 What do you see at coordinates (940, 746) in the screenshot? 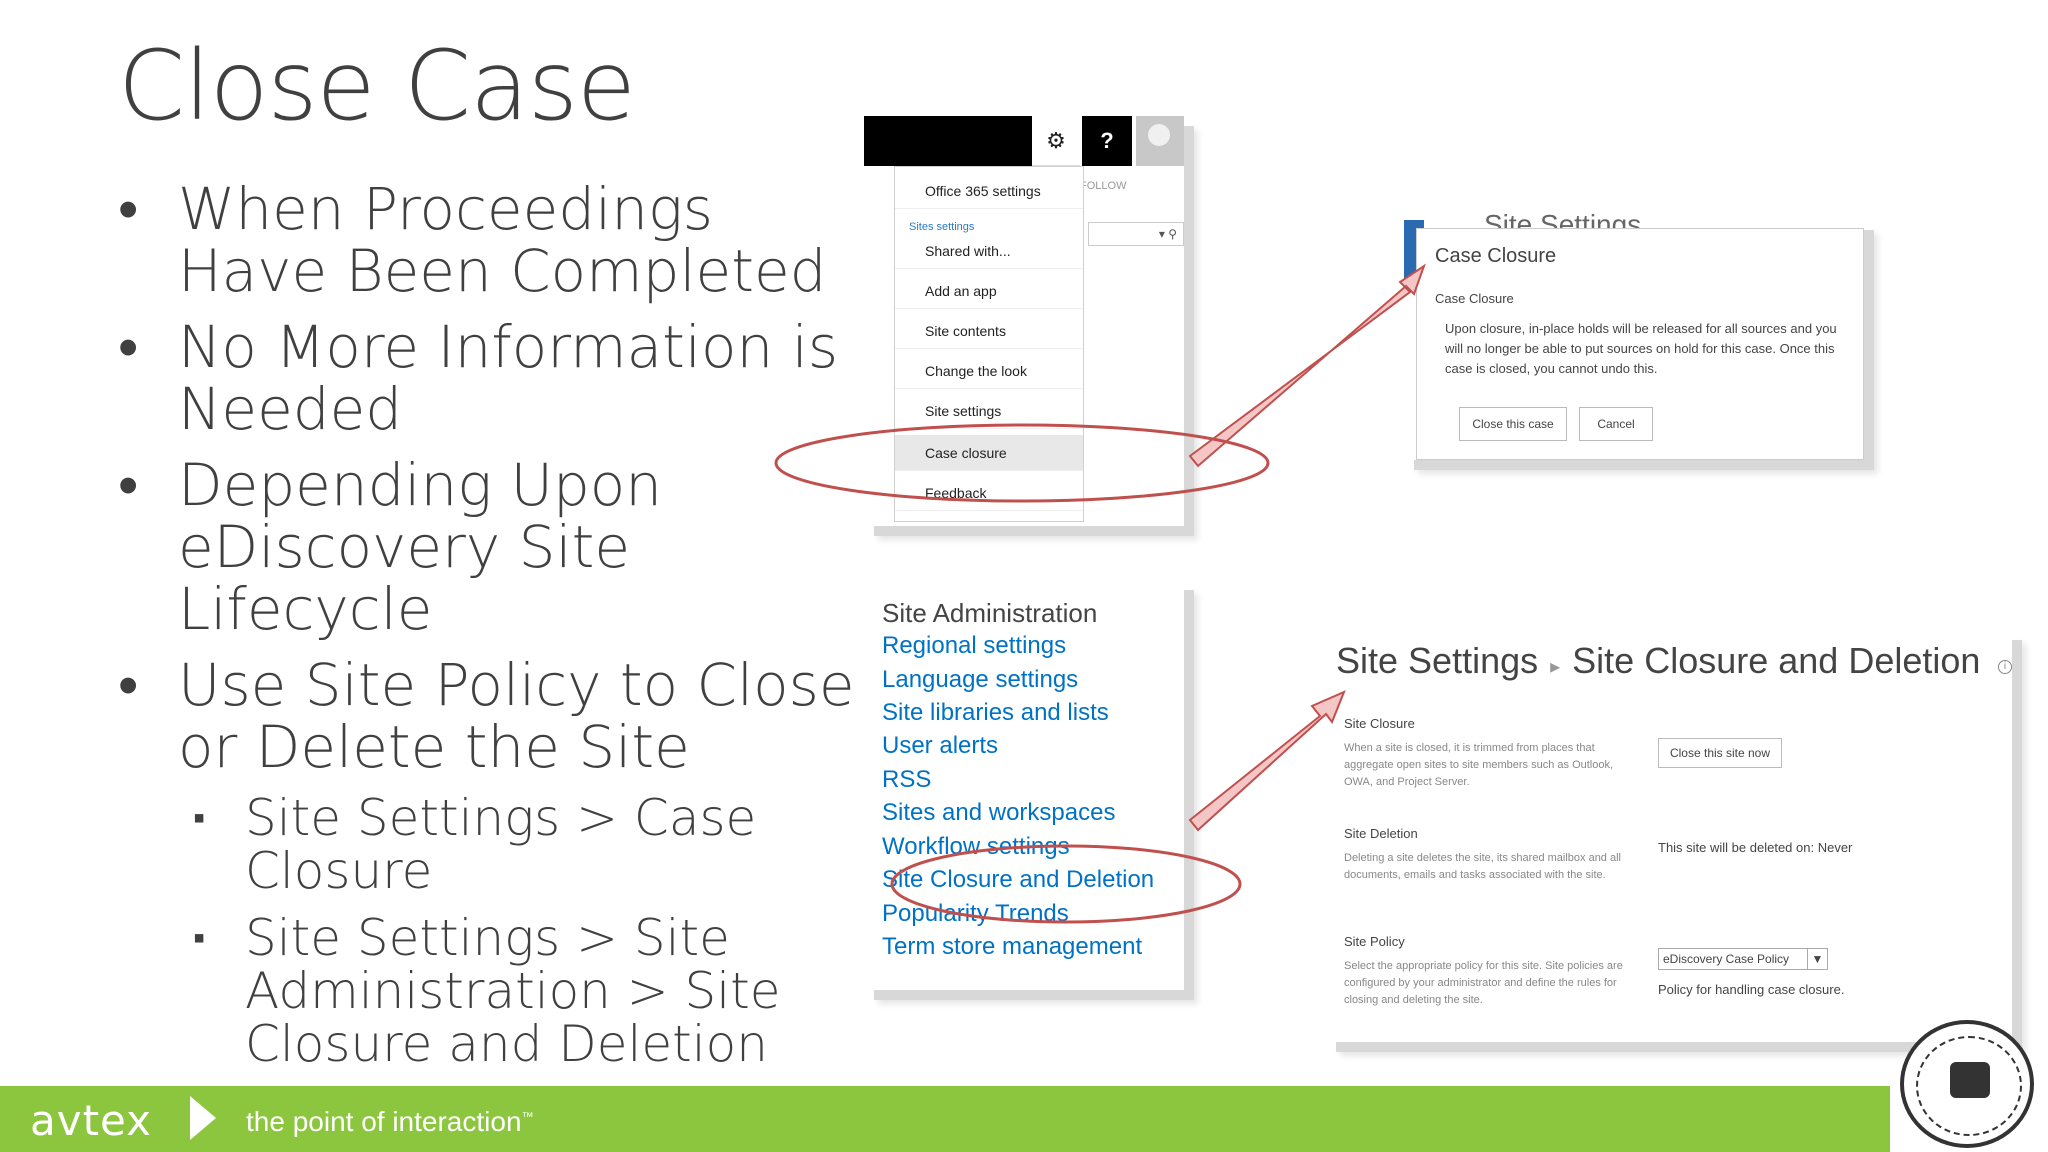
I see `link-user-alerts: User alerts` at bounding box center [940, 746].